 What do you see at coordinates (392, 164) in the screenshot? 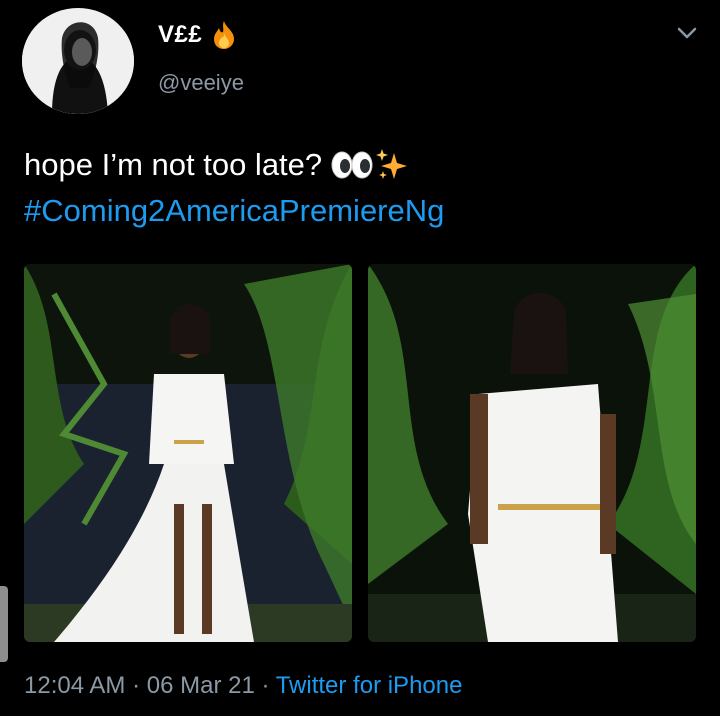
I see `sparkles-emoji-icon` at bounding box center [392, 164].